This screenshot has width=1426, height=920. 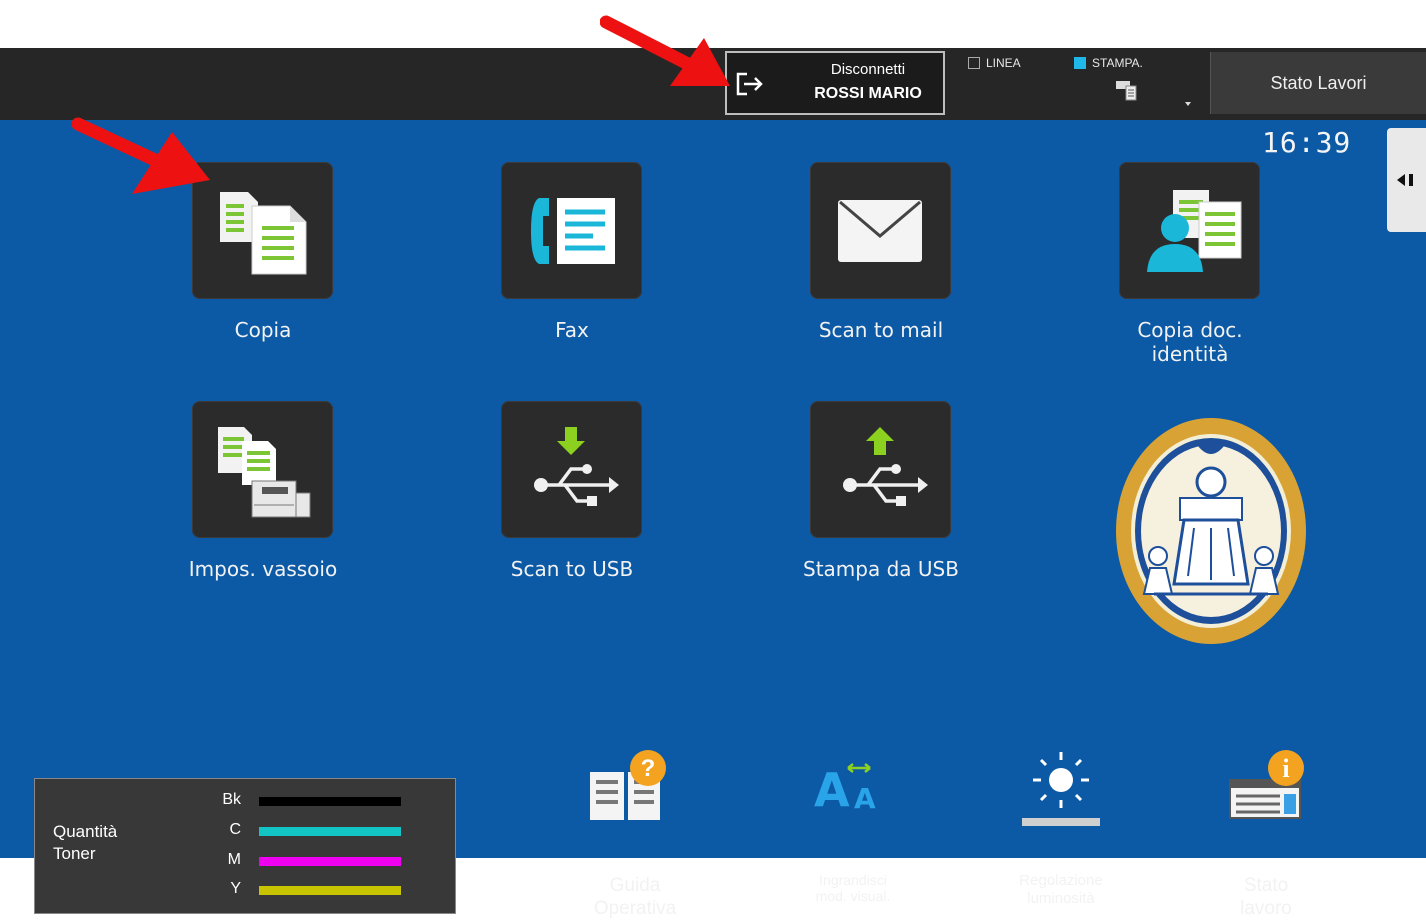 What do you see at coordinates (868, 69) in the screenshot?
I see `disconnect-label: Disconnetti` at bounding box center [868, 69].